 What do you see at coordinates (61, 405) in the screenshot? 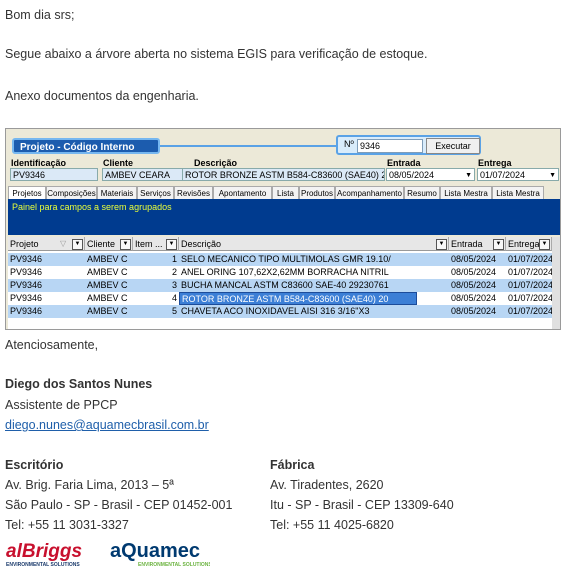
I see `signature-role: Assistente de PPCP` at bounding box center [61, 405].